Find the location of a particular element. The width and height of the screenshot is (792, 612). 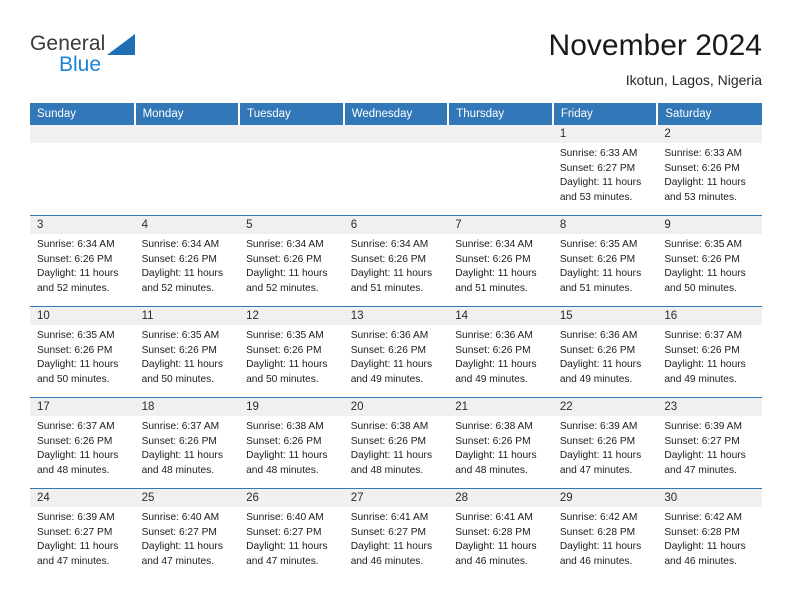

sunset-time: Sunset: 6:28 PM is located at coordinates (597, 532).